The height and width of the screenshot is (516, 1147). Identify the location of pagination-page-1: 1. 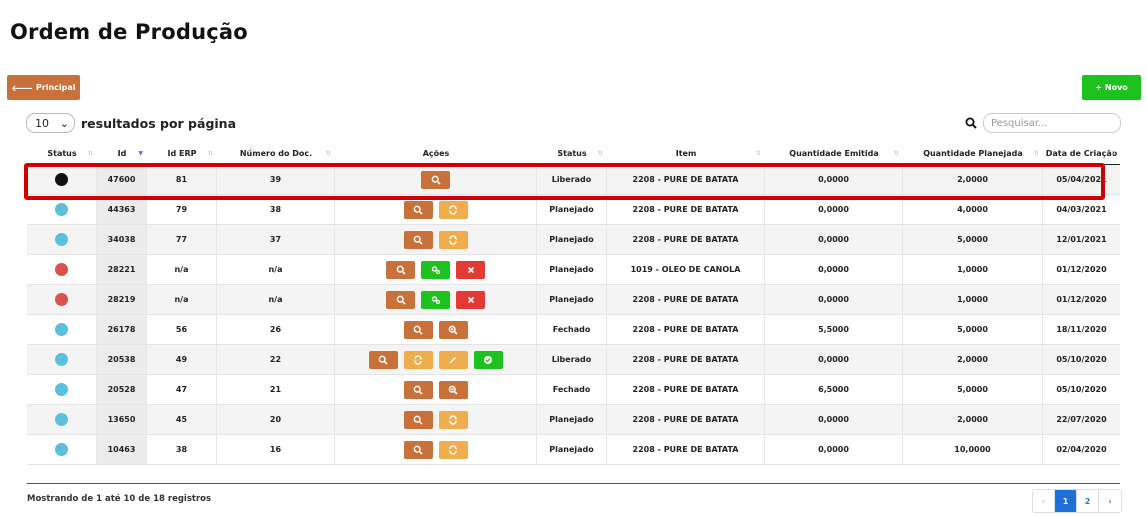
(1066, 501).